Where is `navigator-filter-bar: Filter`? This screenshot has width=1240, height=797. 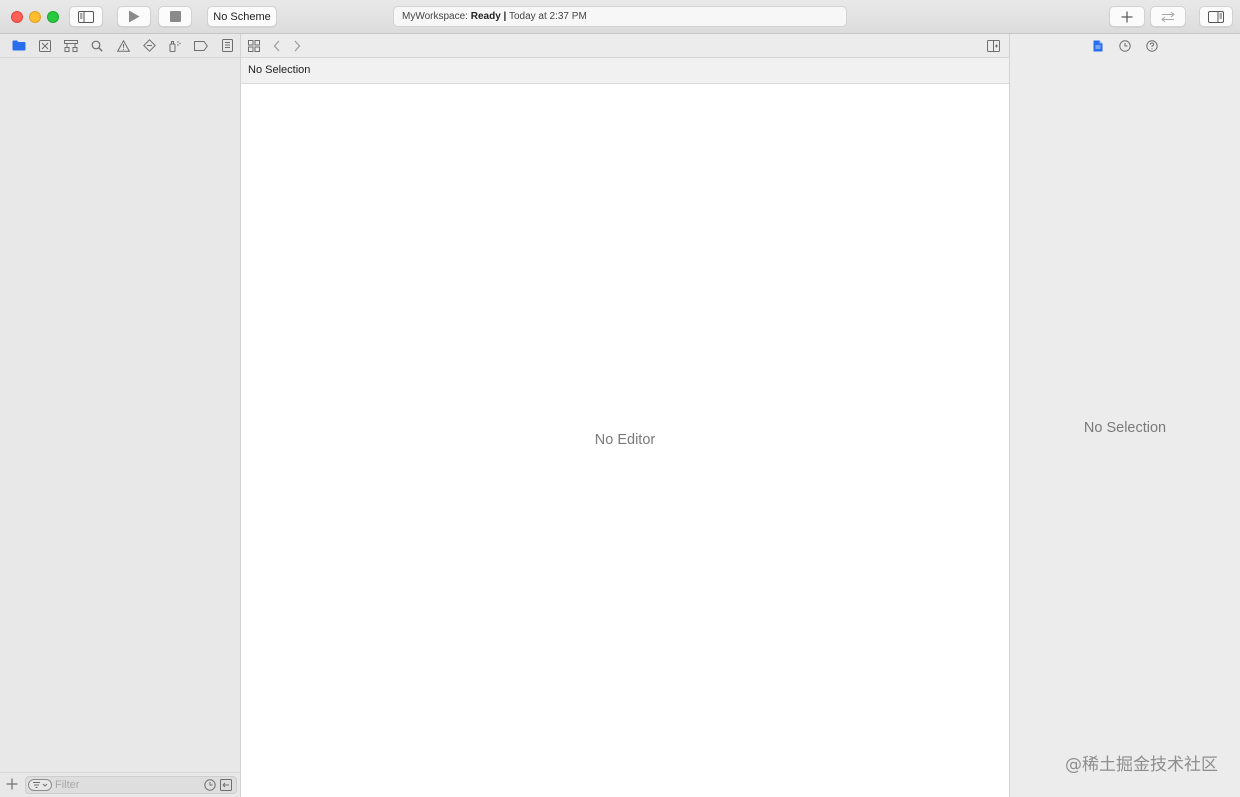
navigator-filter-bar: Filter is located at coordinates (120, 784).